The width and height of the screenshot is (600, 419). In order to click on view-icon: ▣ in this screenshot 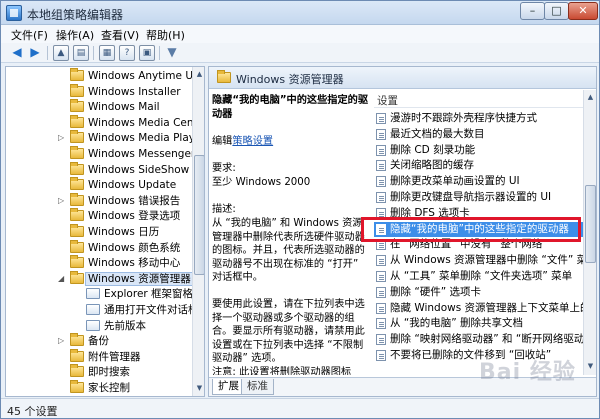, I will do `click(147, 53)`.